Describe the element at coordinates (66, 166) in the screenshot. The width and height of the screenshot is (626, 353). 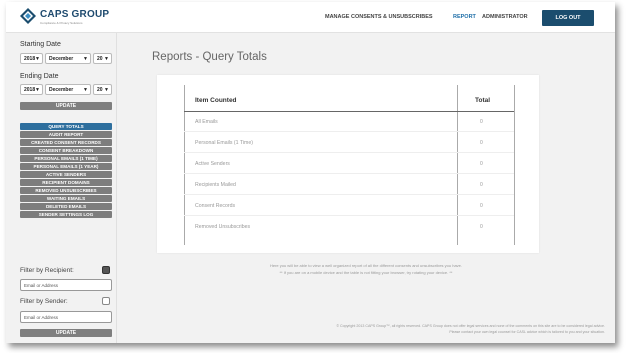
I see `menu-personal-emails-1-year: PERSONAL EMAILS (1 YEAR)` at that location.